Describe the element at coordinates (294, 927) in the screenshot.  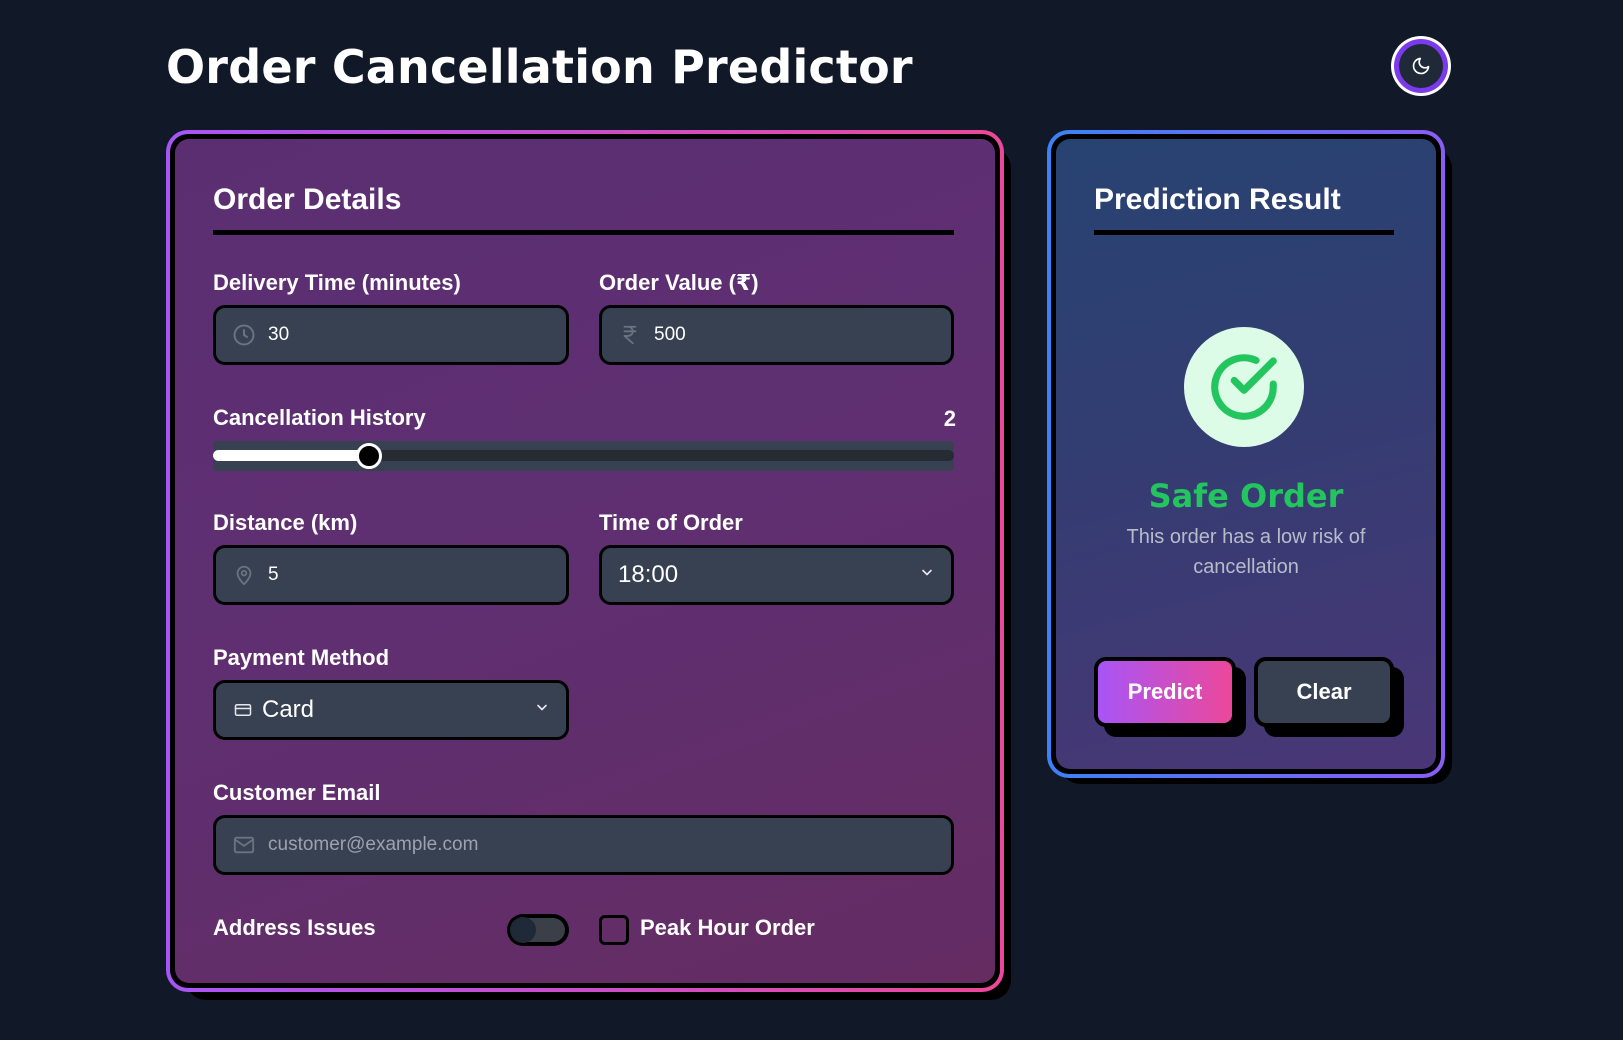
I see `address-issues-label: Address Issues` at that location.